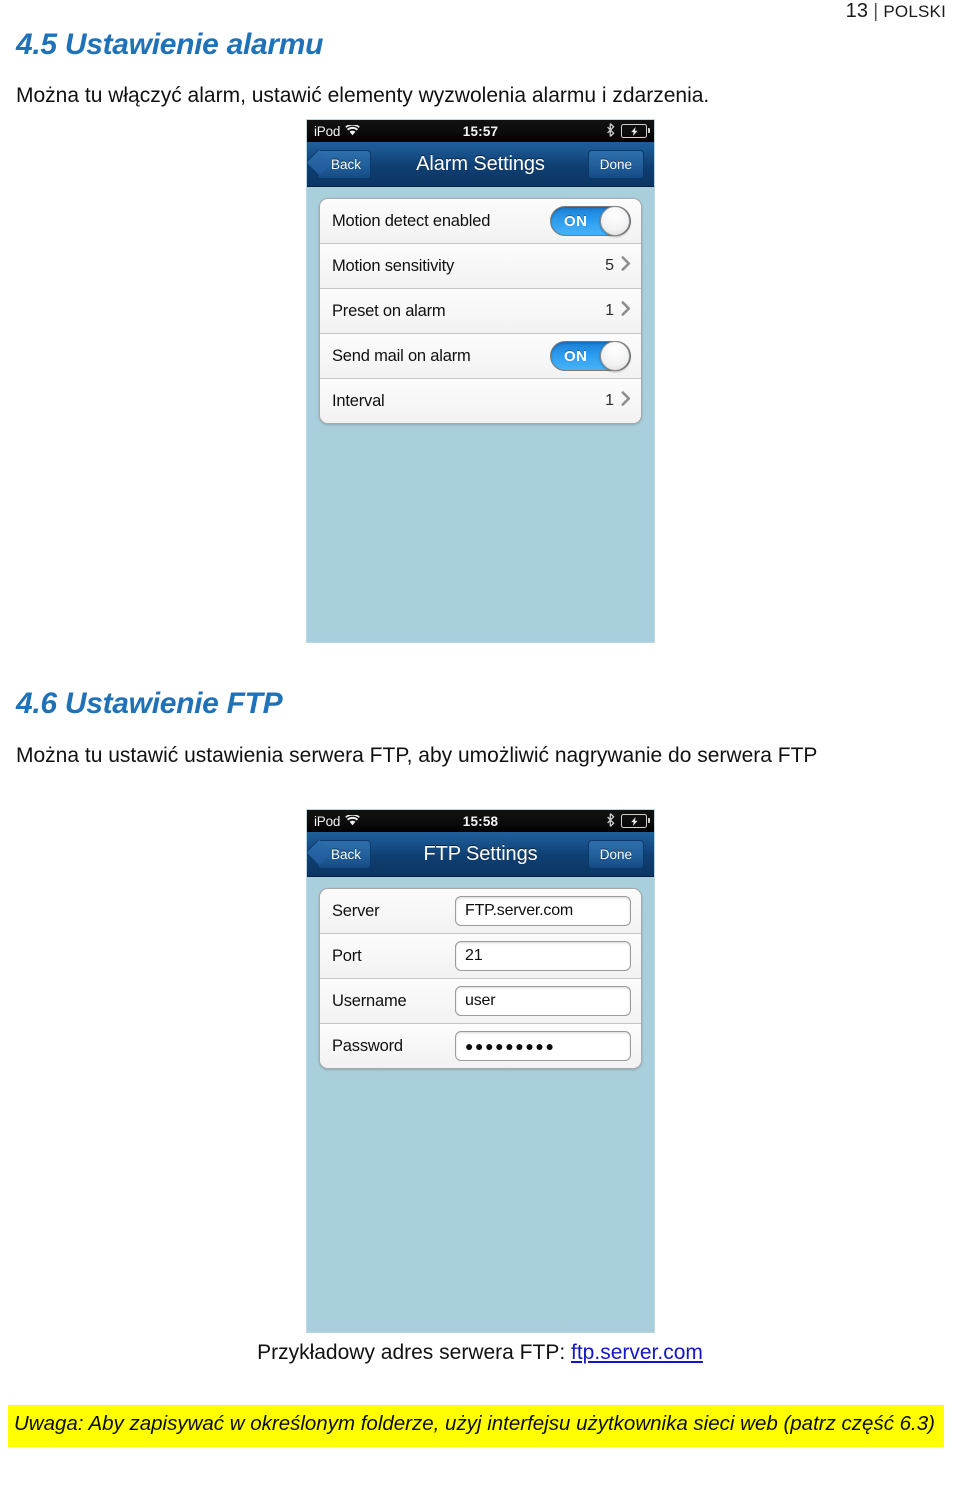 This screenshot has width=960, height=1486. I want to click on username-input: user, so click(543, 1001).